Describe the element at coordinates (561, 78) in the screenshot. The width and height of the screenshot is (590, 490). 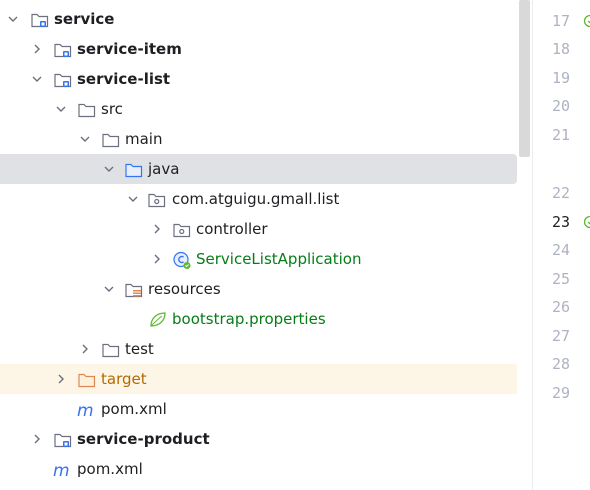
I see `line-number: 19` at that location.